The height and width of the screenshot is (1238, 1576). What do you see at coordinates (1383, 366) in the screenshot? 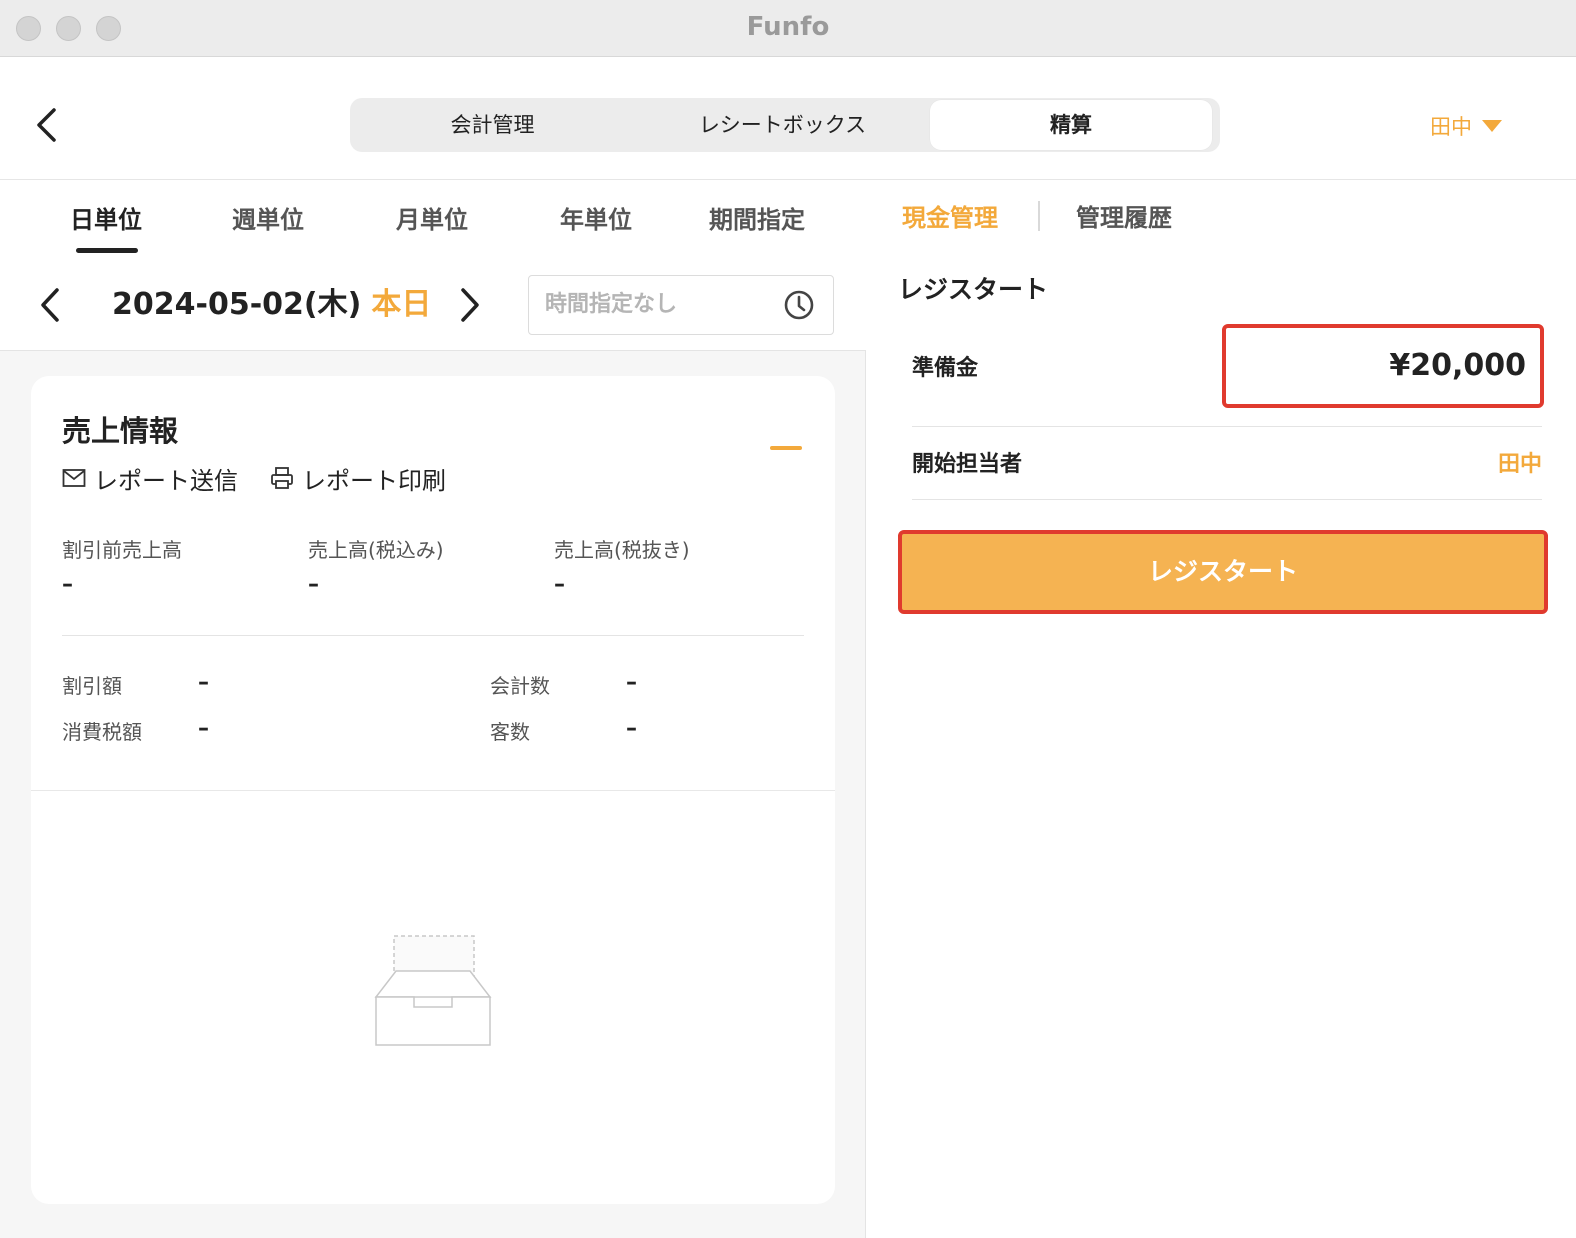
I see `reserve-fund-input: ¥20,000` at bounding box center [1383, 366].